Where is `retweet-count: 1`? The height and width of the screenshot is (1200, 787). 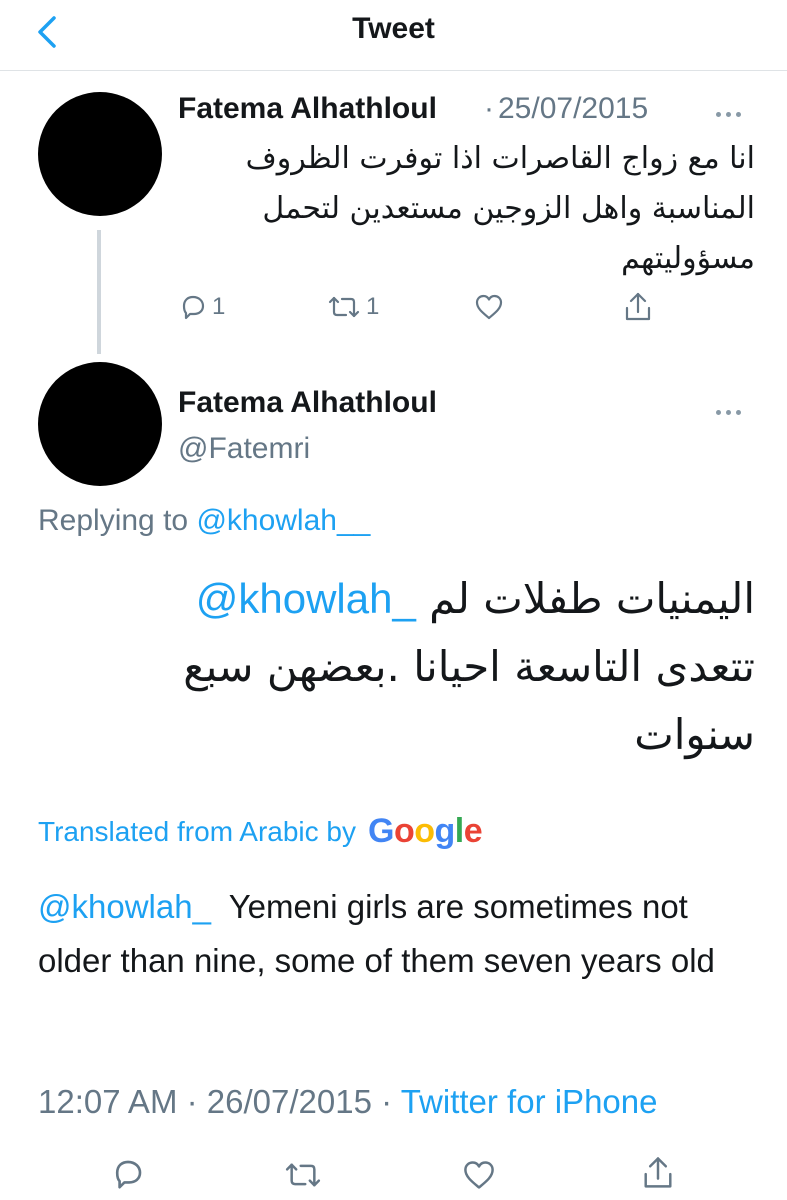
retweet-count: 1 is located at coordinates (373, 306).